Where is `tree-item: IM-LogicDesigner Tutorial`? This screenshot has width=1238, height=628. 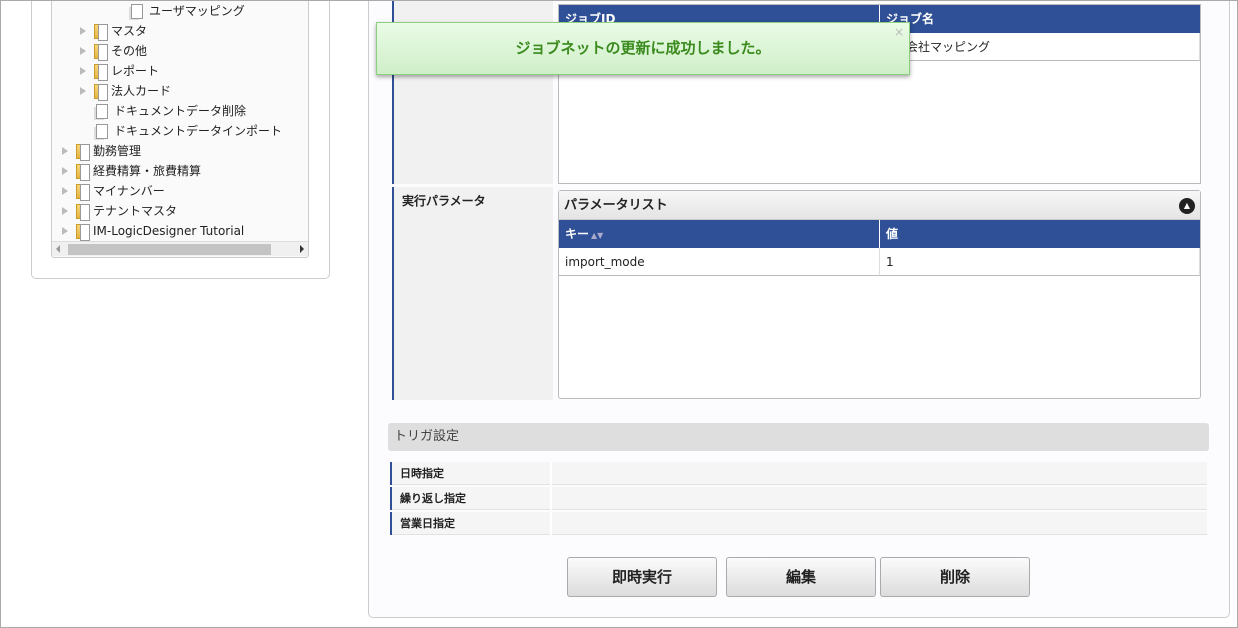 tree-item: IM-LogicDesigner Tutorial is located at coordinates (153, 231).